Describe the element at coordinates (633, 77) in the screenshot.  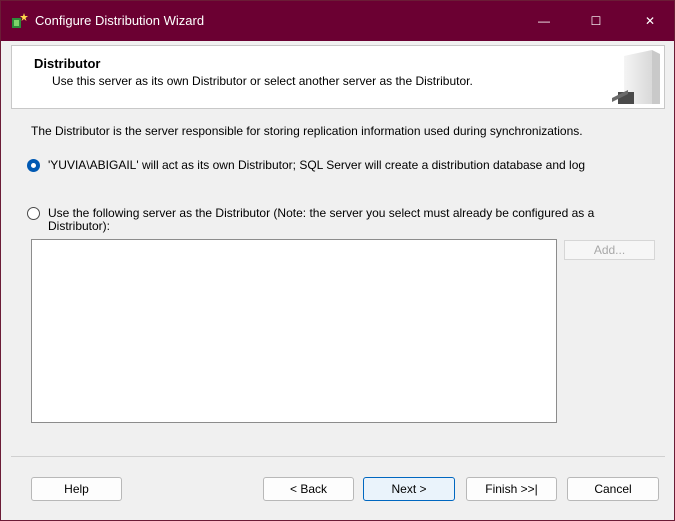
I see `server-tower-icon` at that location.